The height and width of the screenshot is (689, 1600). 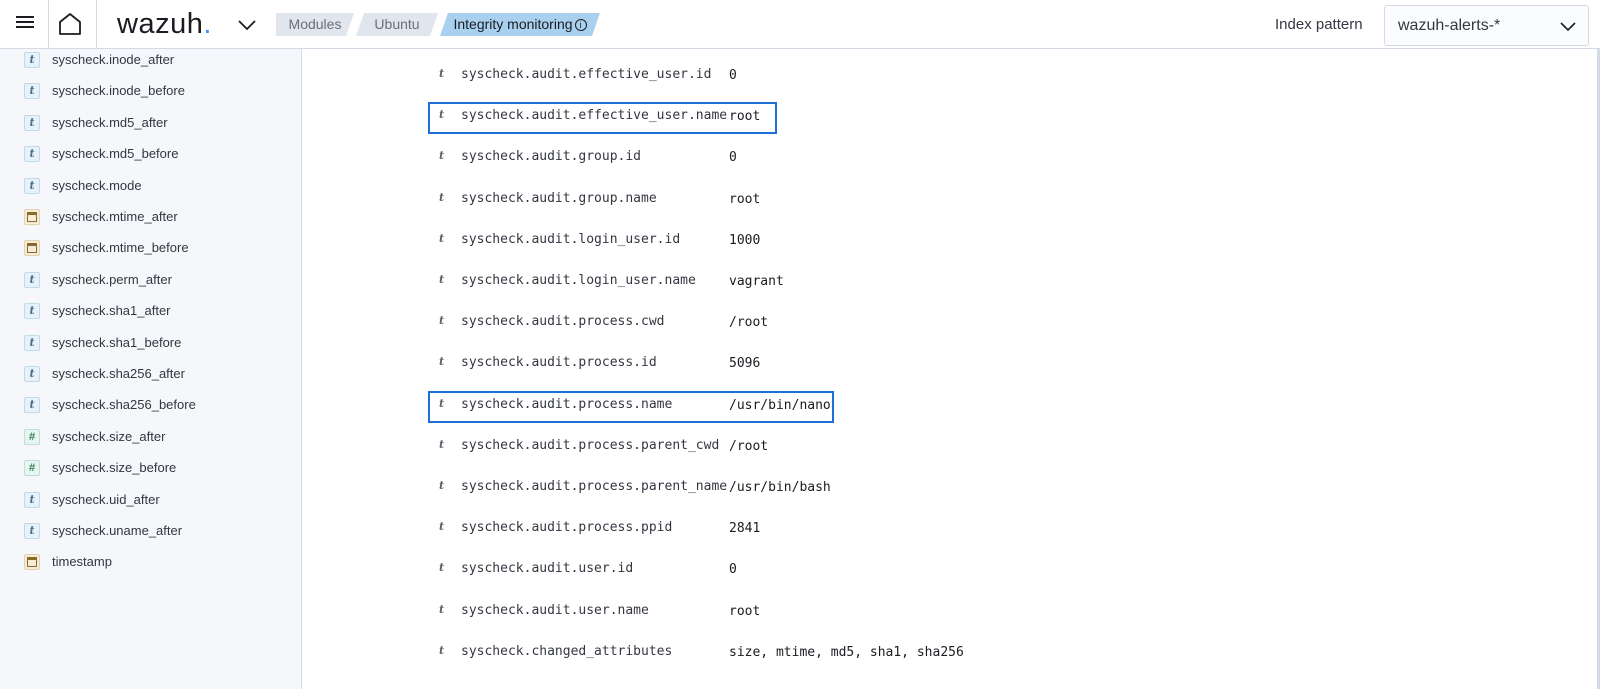 What do you see at coordinates (780, 487) in the screenshot?
I see `field-value: /usr/bin/bash` at bounding box center [780, 487].